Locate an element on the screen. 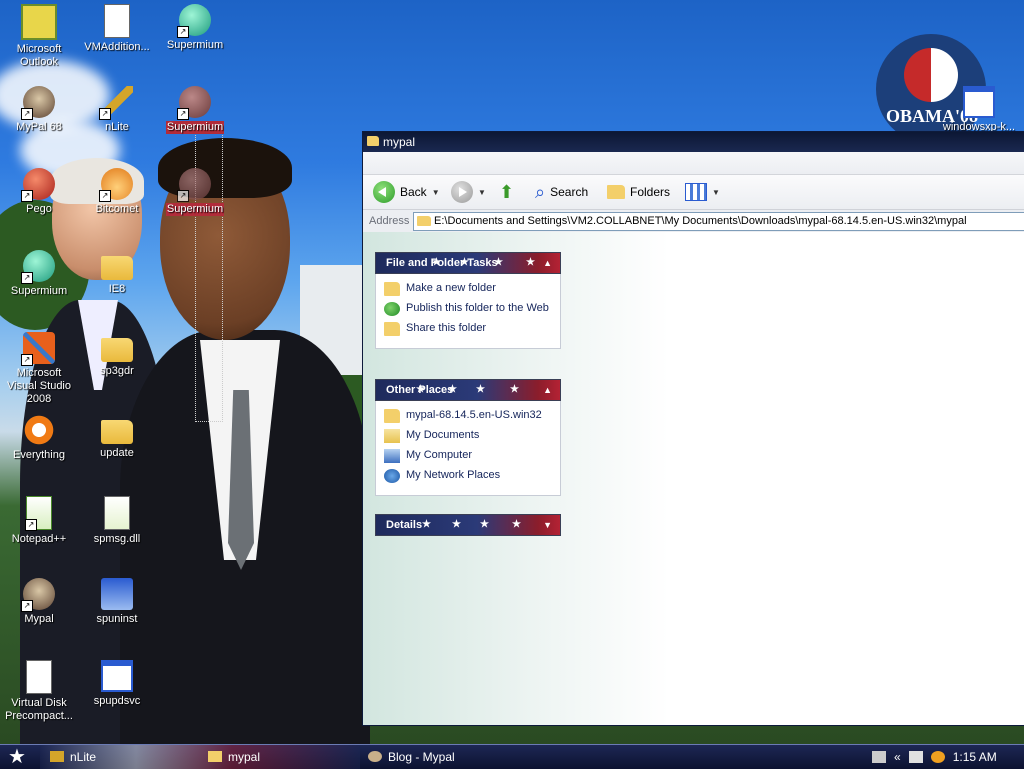 The width and height of the screenshot is (1024, 769). task-mypal-folder: mypal is located at coordinates (287, 757).